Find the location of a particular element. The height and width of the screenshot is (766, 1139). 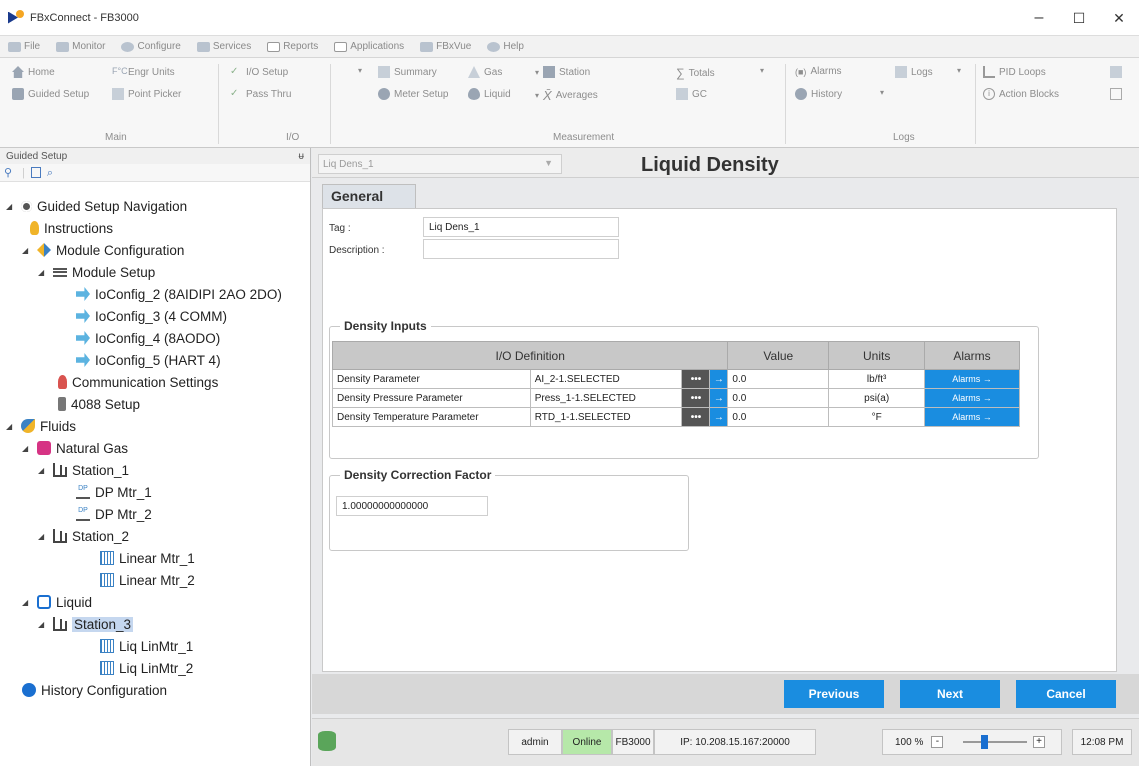

ribbon-alarms: (■) Alarms is located at coordinates (818, 71).